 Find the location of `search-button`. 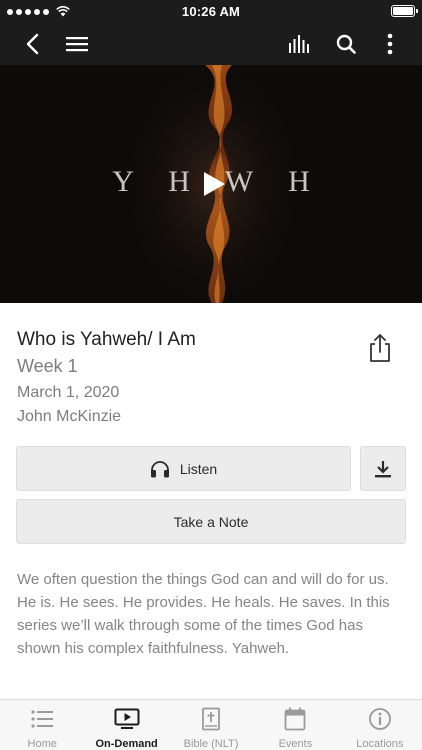

search-button is located at coordinates (346, 43).